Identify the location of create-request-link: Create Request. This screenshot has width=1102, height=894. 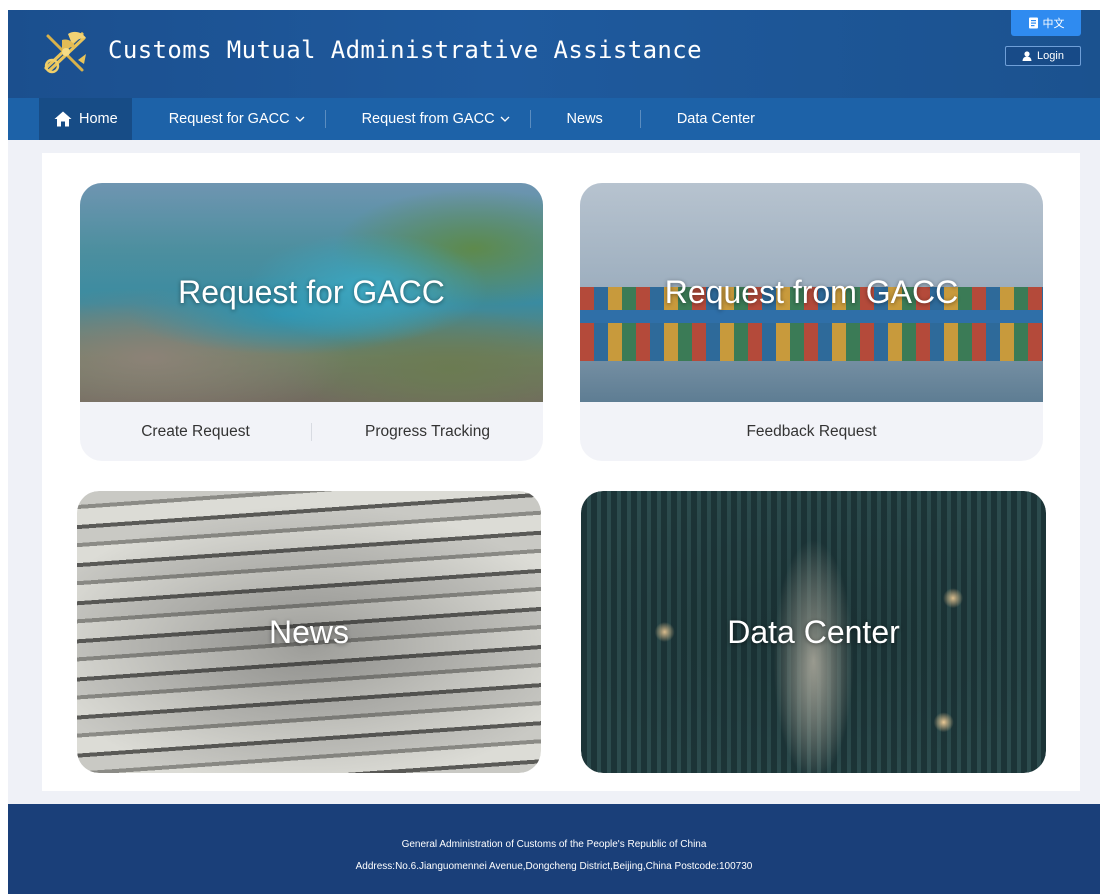
(195, 432).